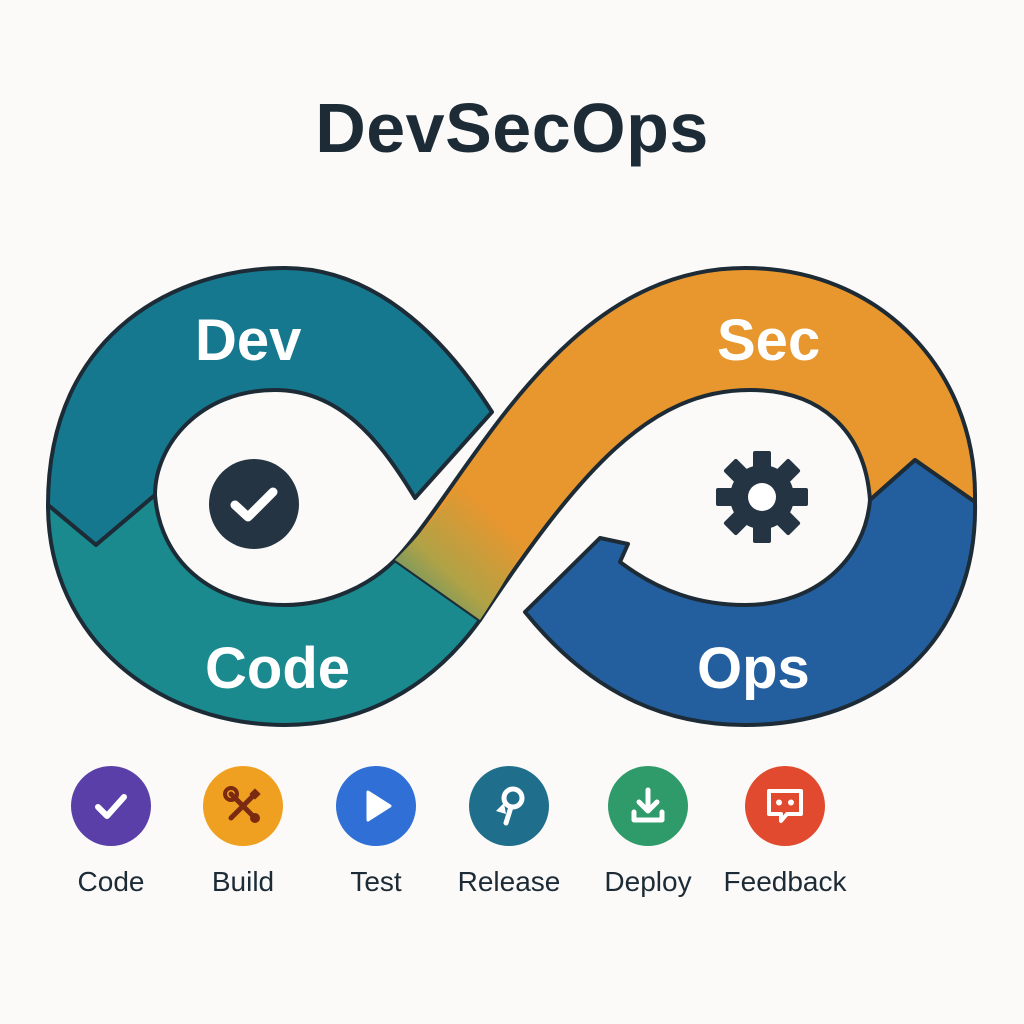  I want to click on stage-code-badge, so click(111, 806).